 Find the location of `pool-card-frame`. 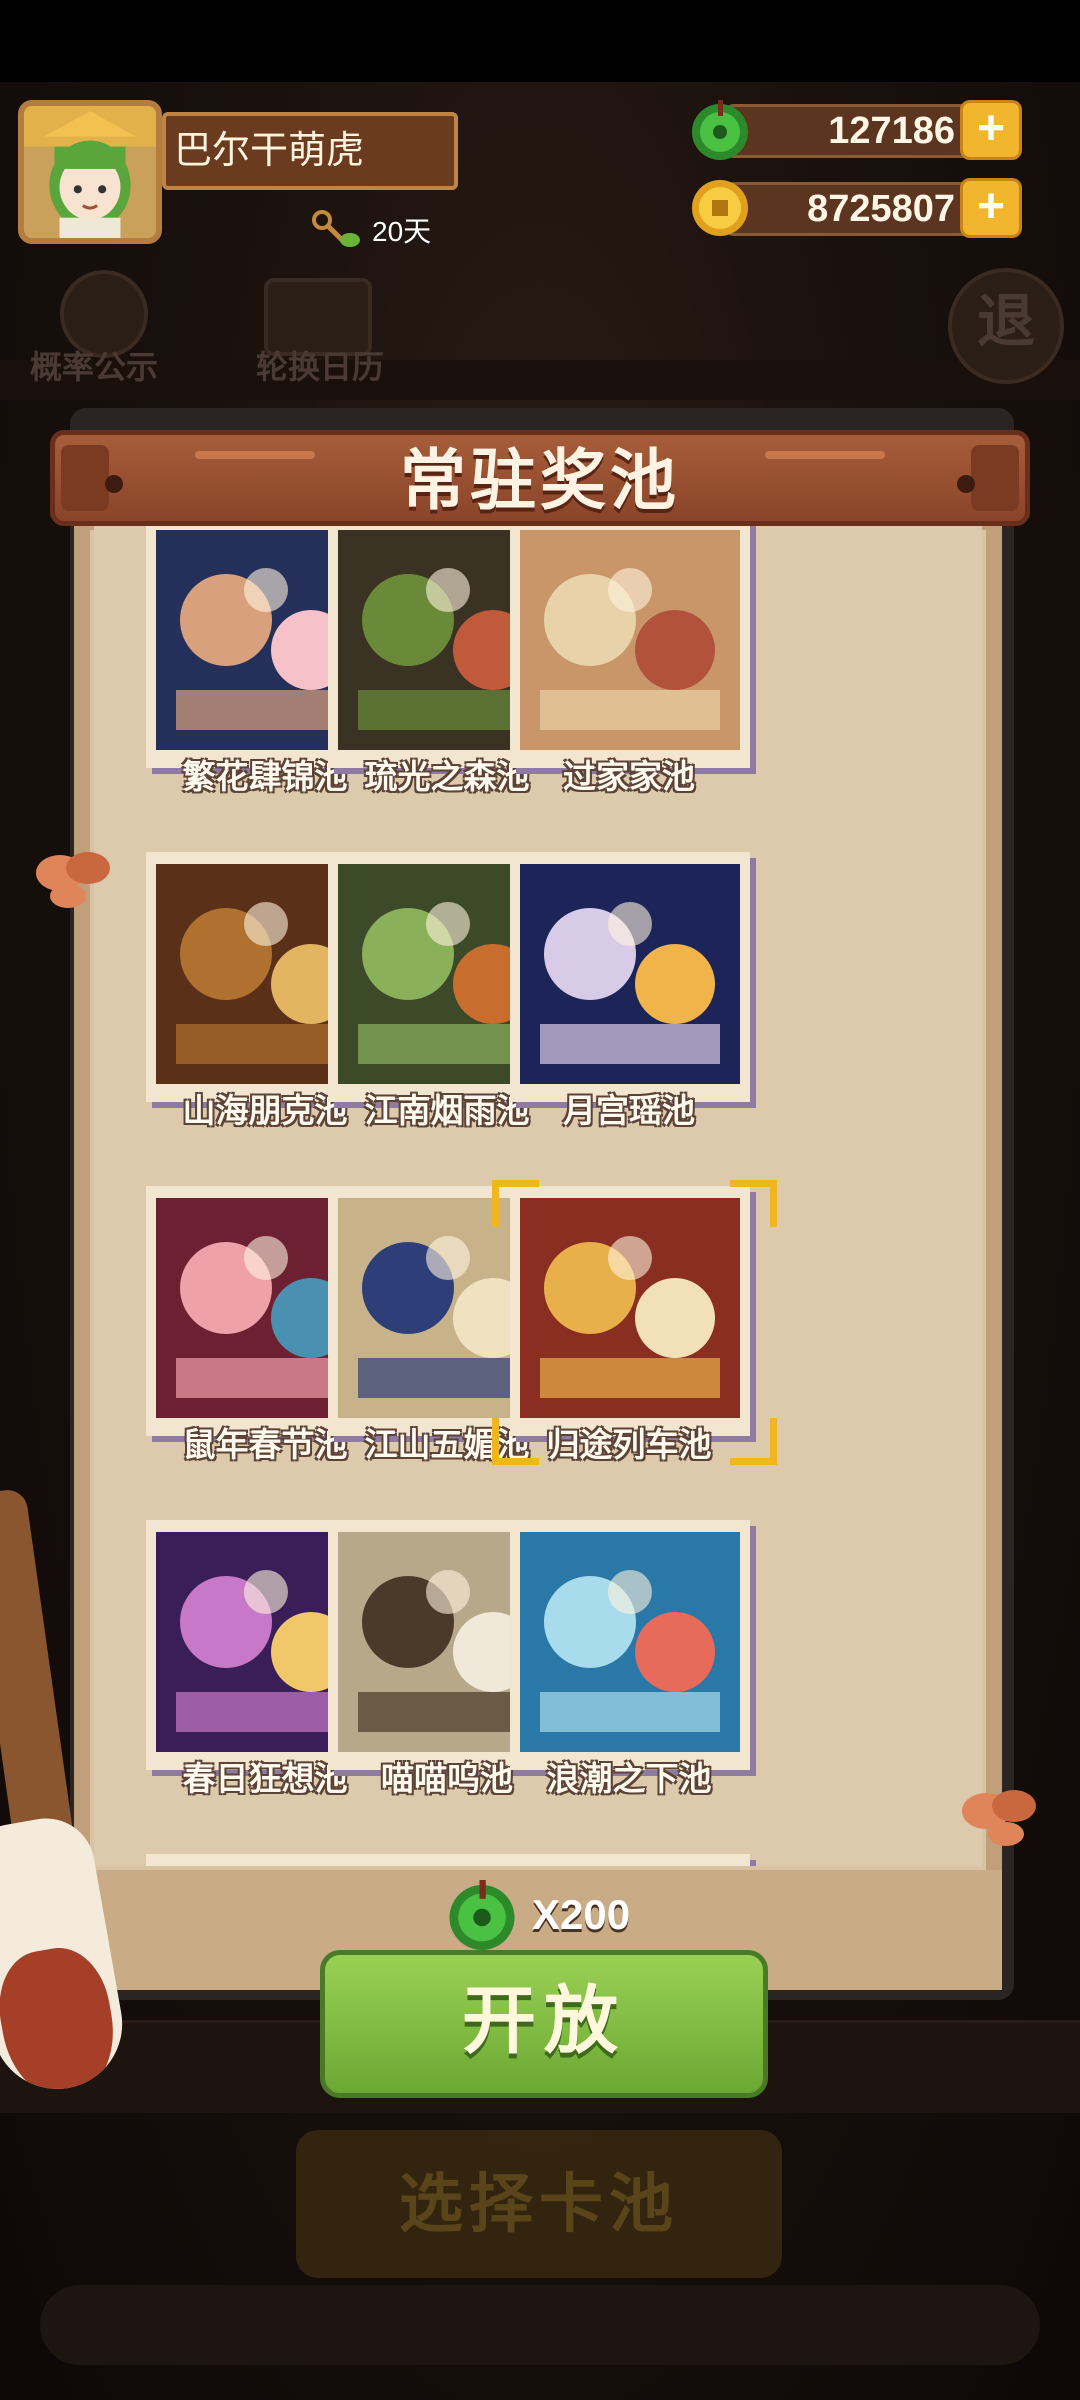

pool-card-frame is located at coordinates (630, 1860).